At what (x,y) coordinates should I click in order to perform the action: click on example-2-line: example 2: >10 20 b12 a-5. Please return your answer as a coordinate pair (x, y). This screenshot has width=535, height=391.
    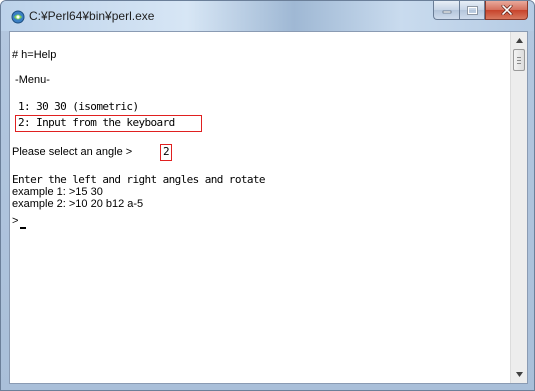
    Looking at the image, I should click on (78, 204).